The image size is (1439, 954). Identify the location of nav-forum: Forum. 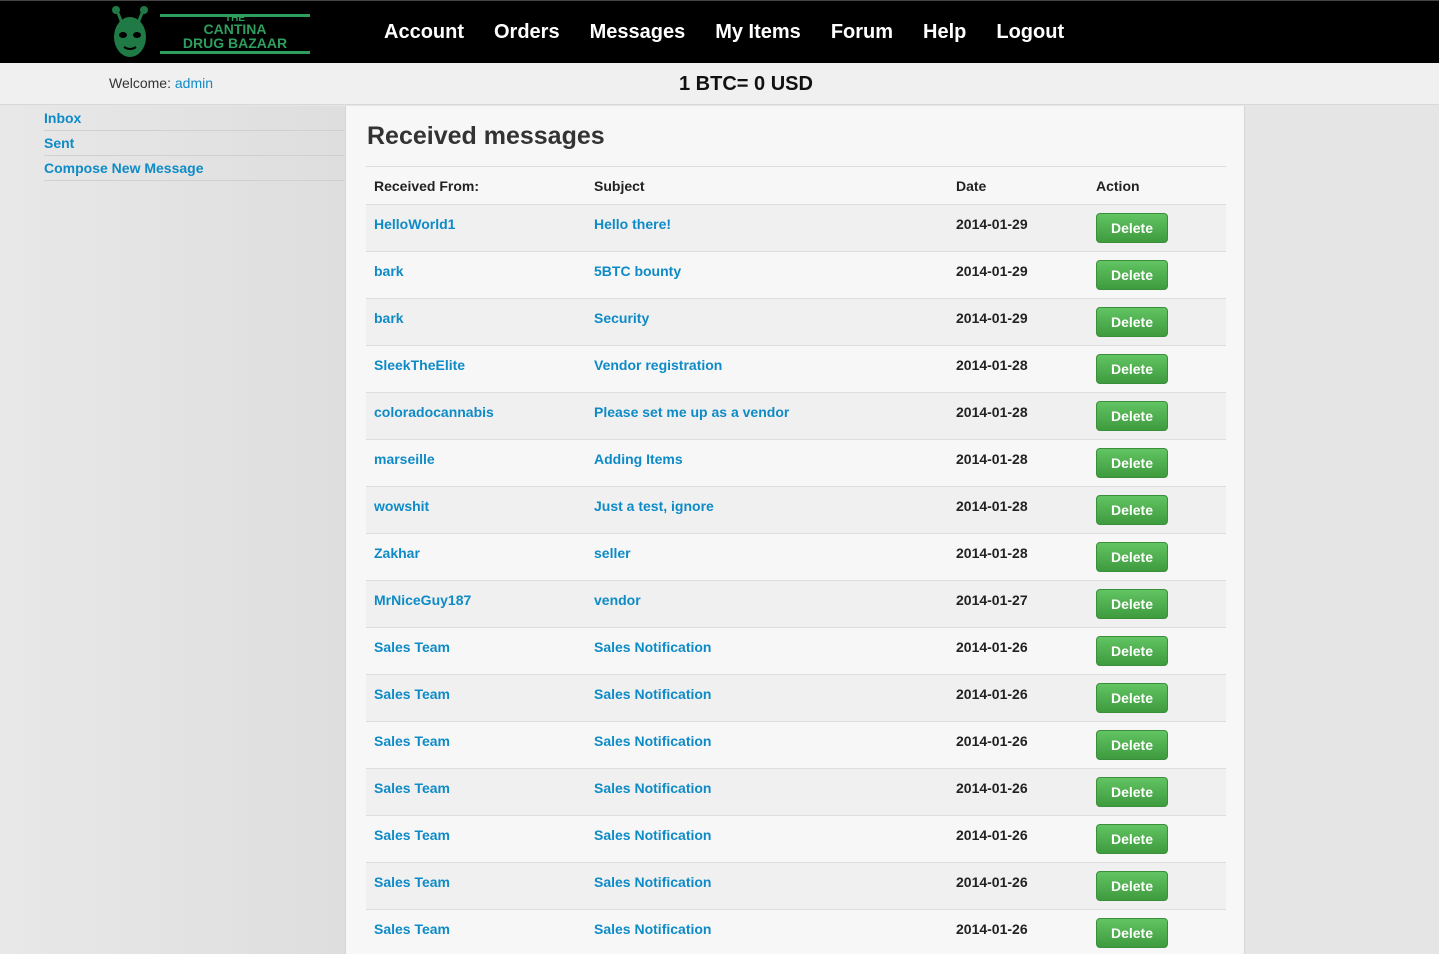
(862, 32).